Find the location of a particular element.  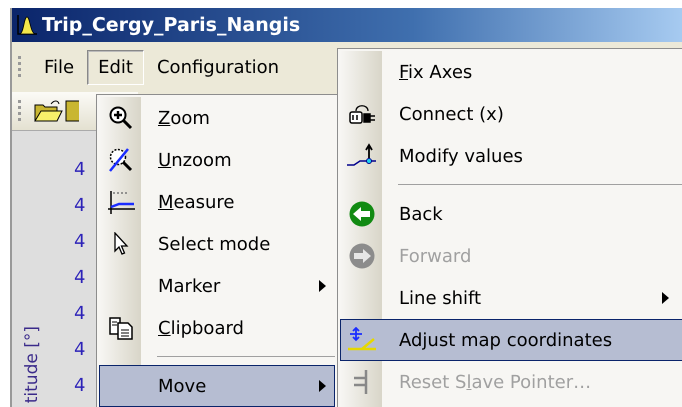

menu-item: Line shift is located at coordinates (511, 298).